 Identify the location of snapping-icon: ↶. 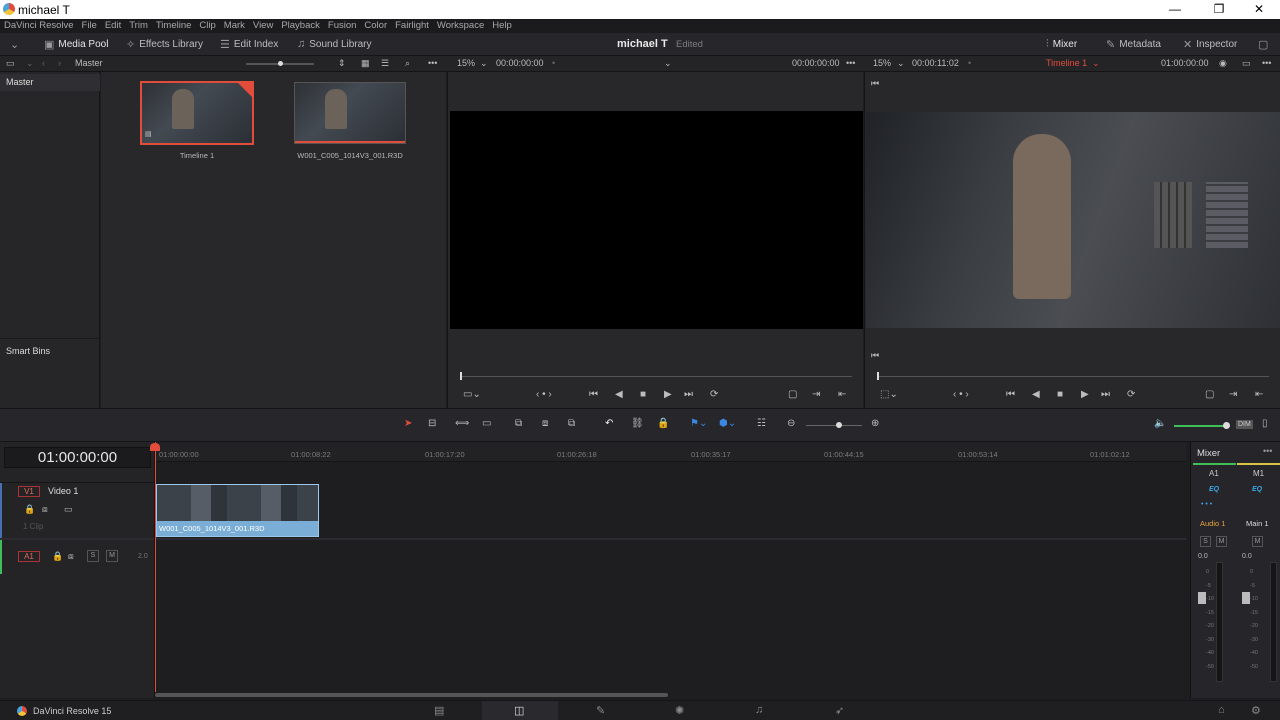
(609, 423).